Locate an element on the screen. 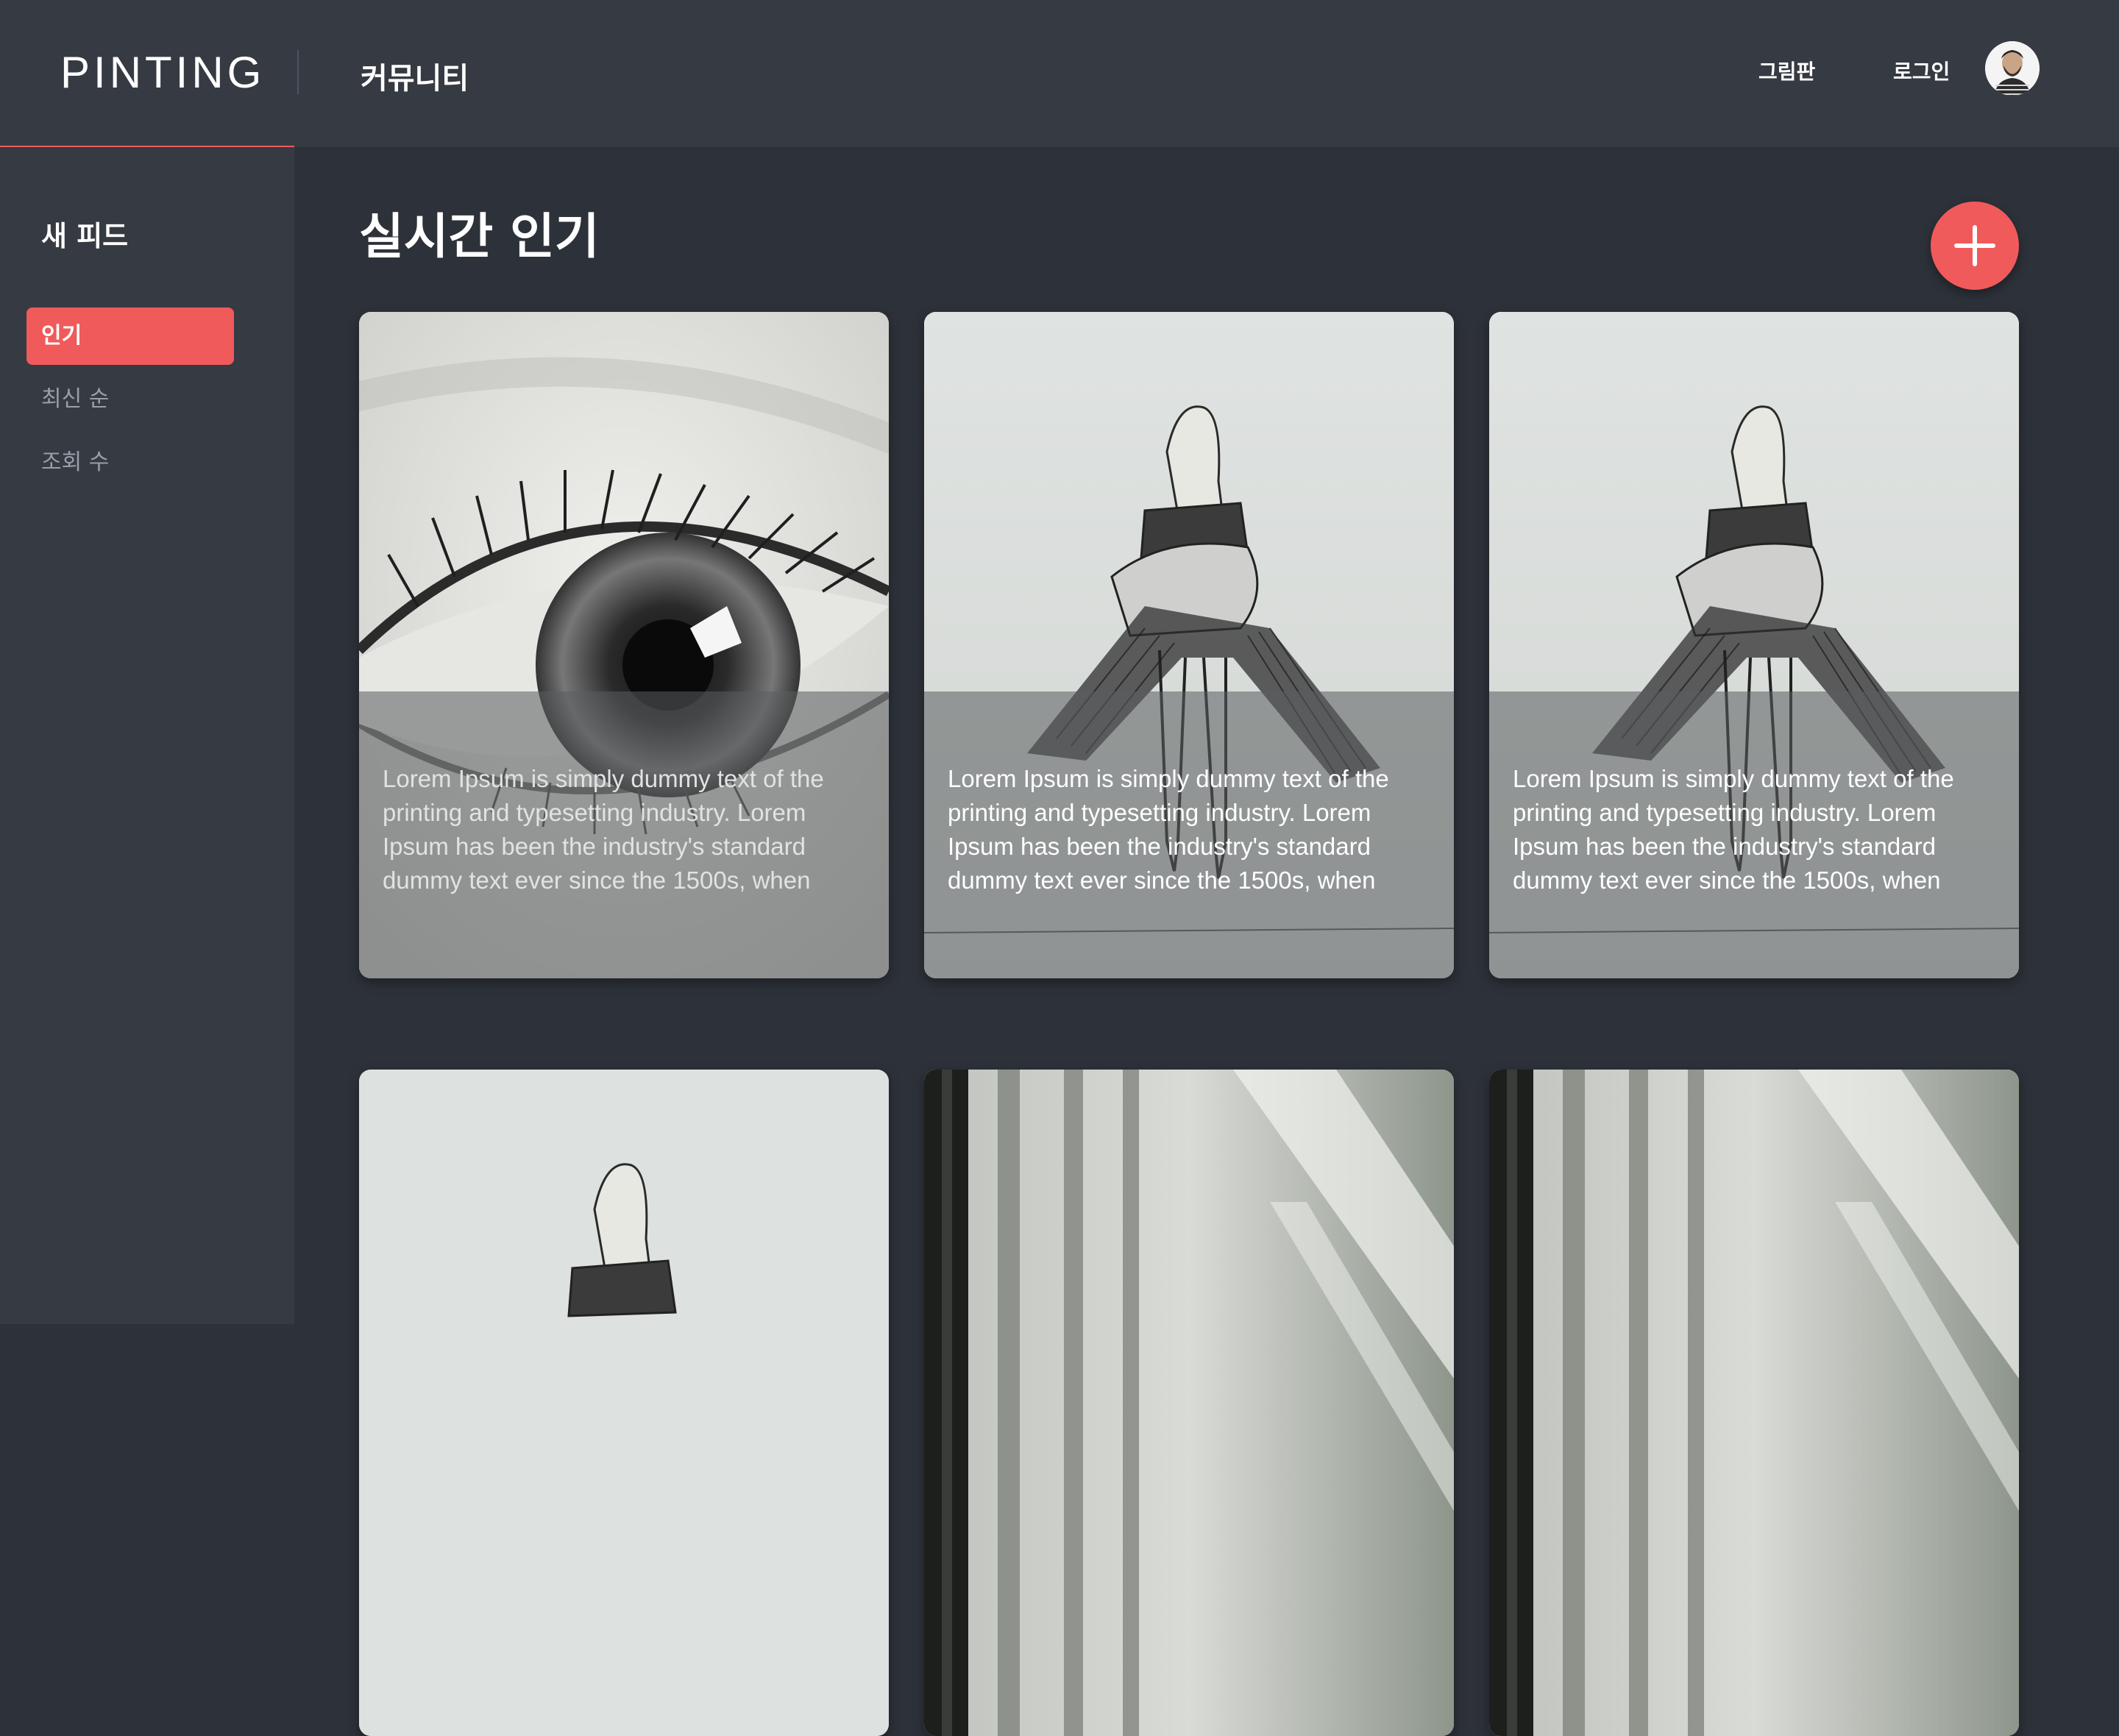 This screenshot has height=1736, width=2119. user-avatar-icon is located at coordinates (2012, 68).